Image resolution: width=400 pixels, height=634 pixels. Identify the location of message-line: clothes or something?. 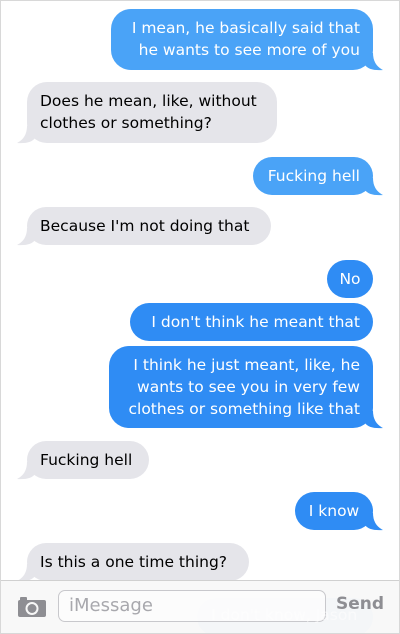
(126, 123).